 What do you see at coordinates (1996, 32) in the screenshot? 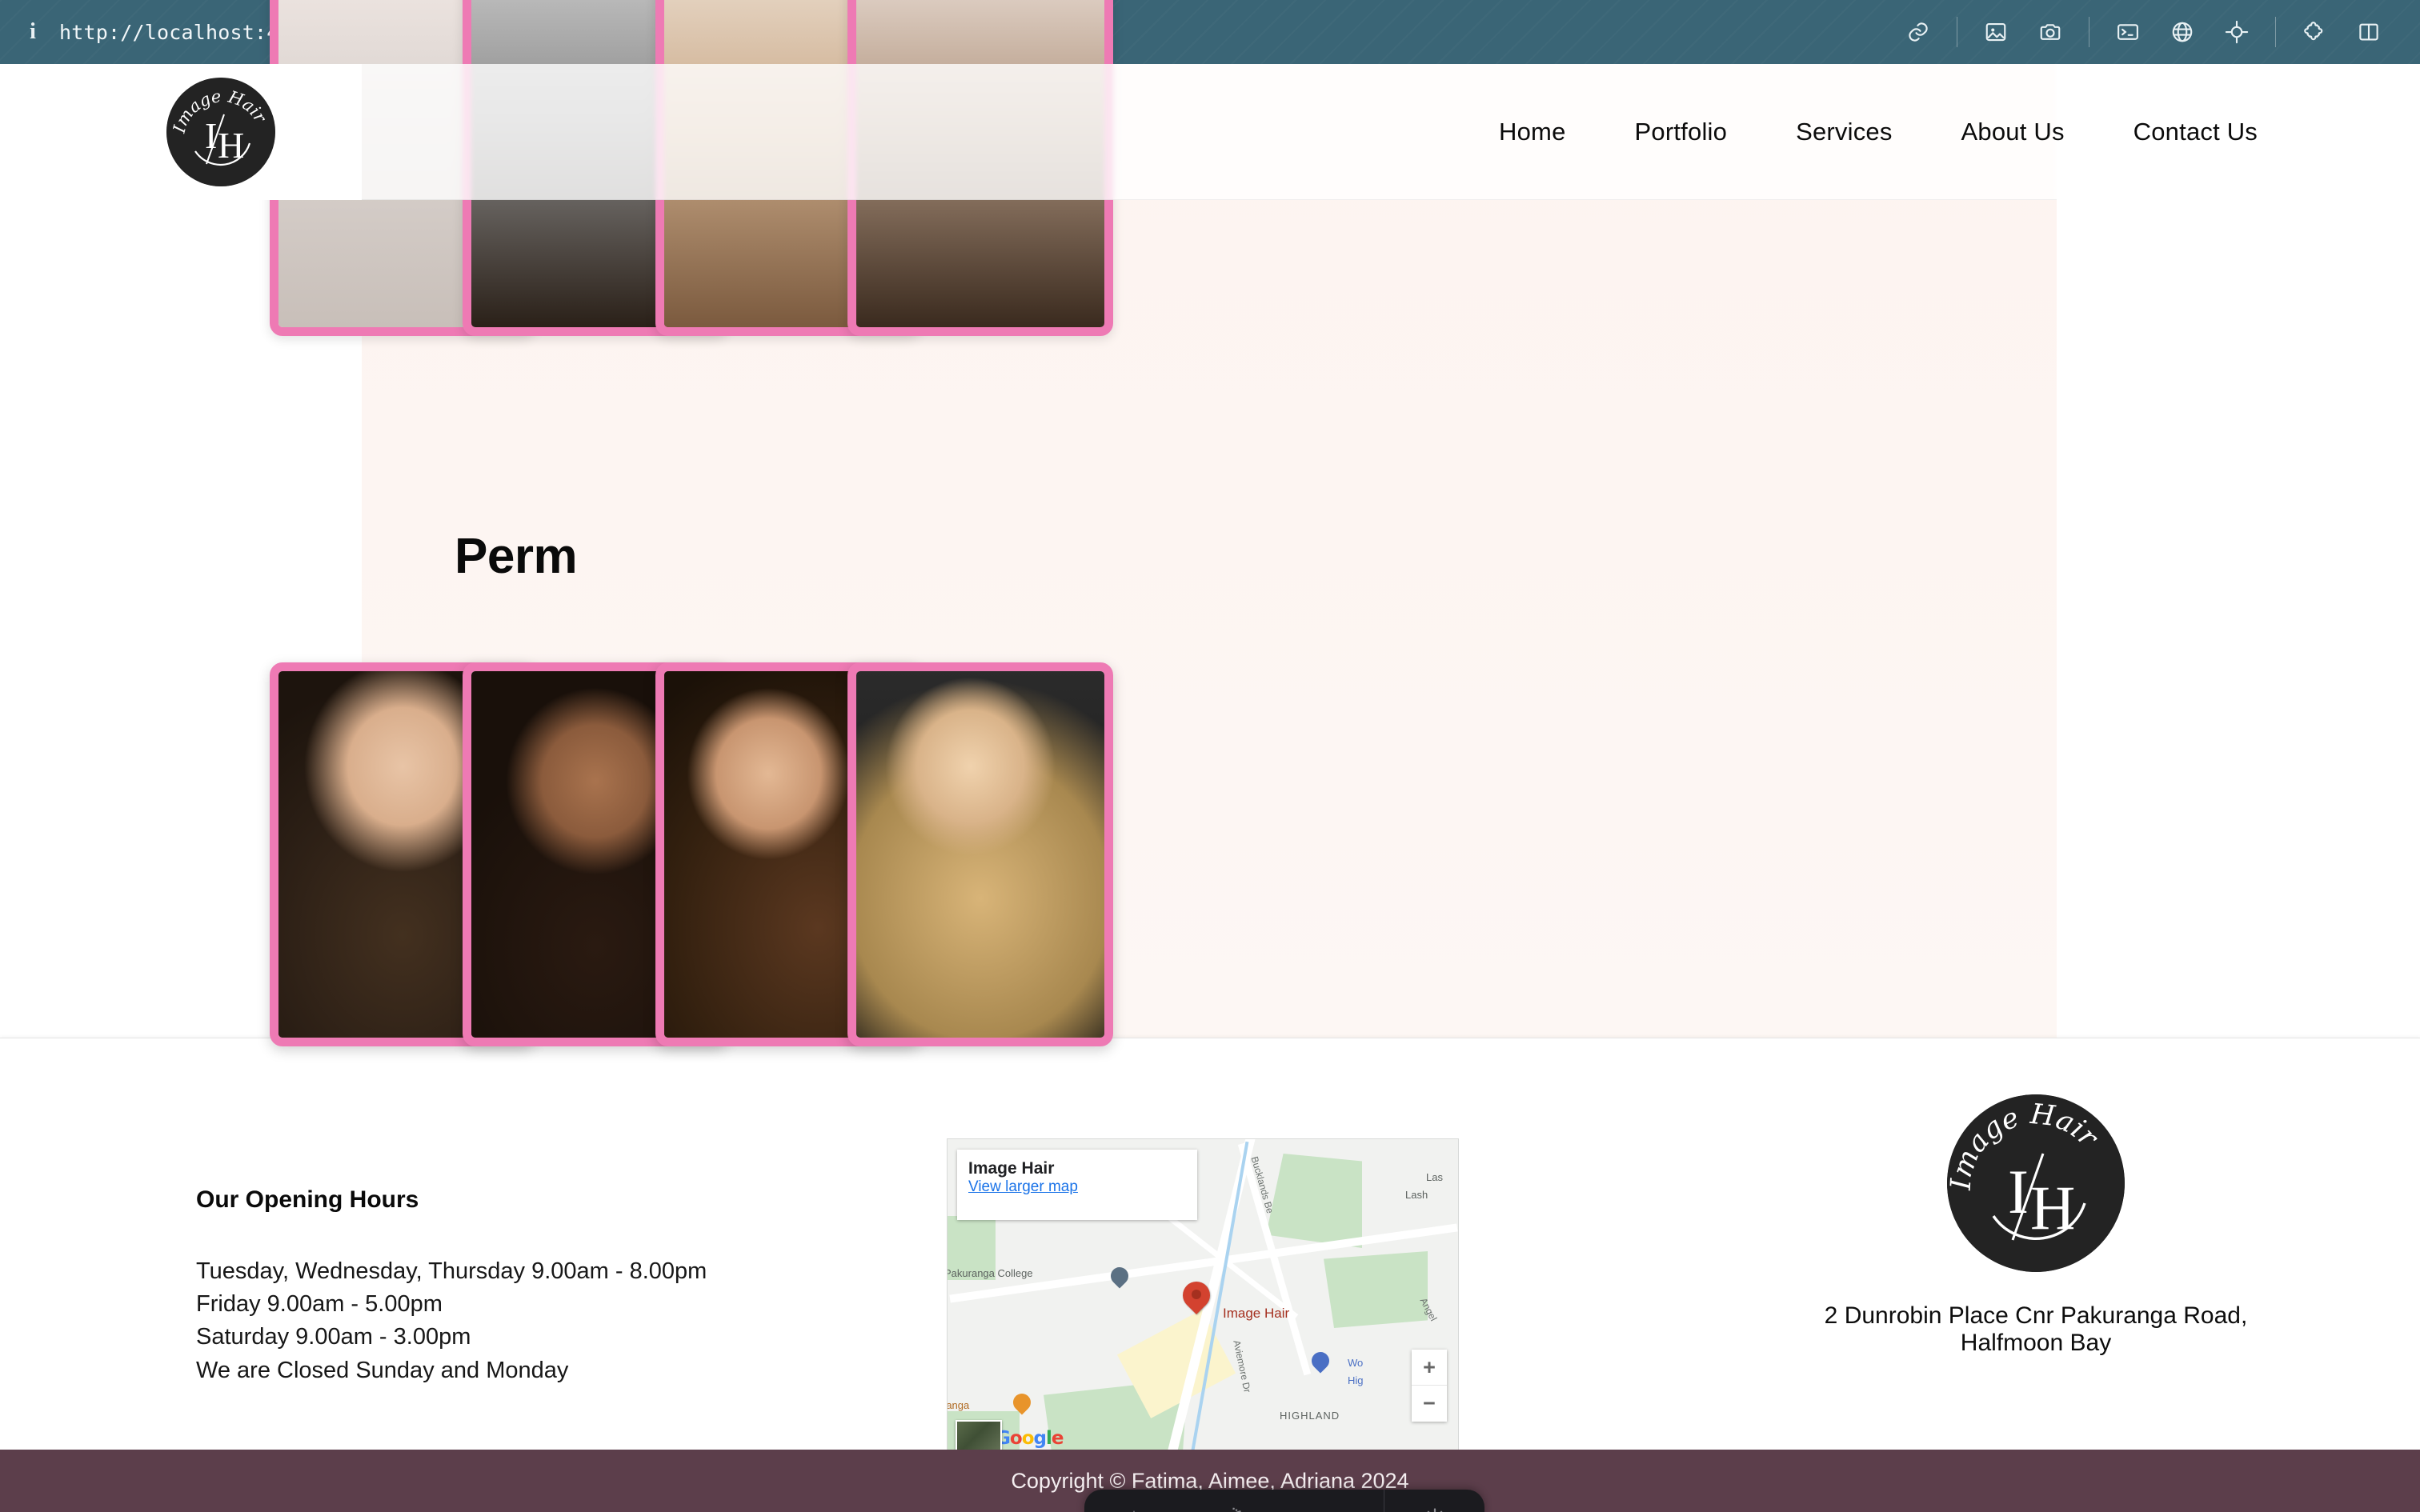
I see `image-icon` at bounding box center [1996, 32].